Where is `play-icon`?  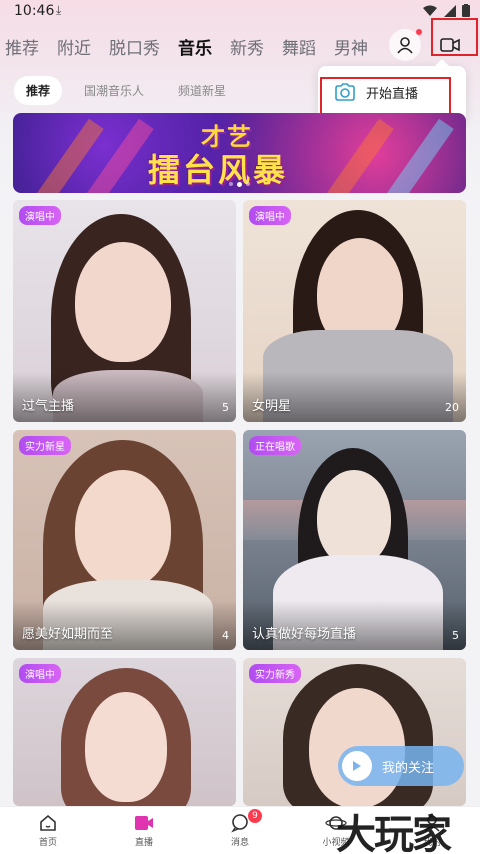
play-icon is located at coordinates (357, 766).